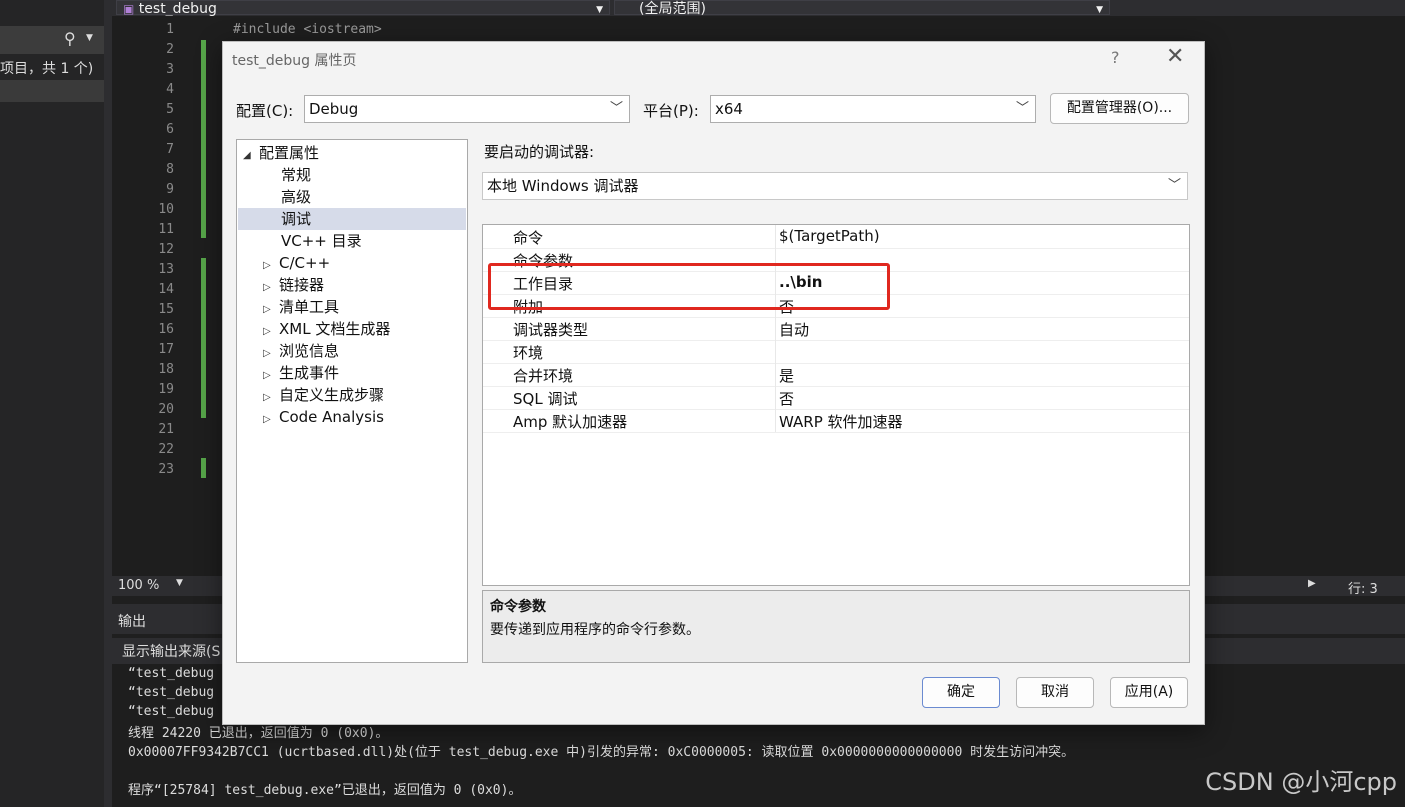 This screenshot has width=1405, height=807. I want to click on line-number: 6, so click(170, 129).